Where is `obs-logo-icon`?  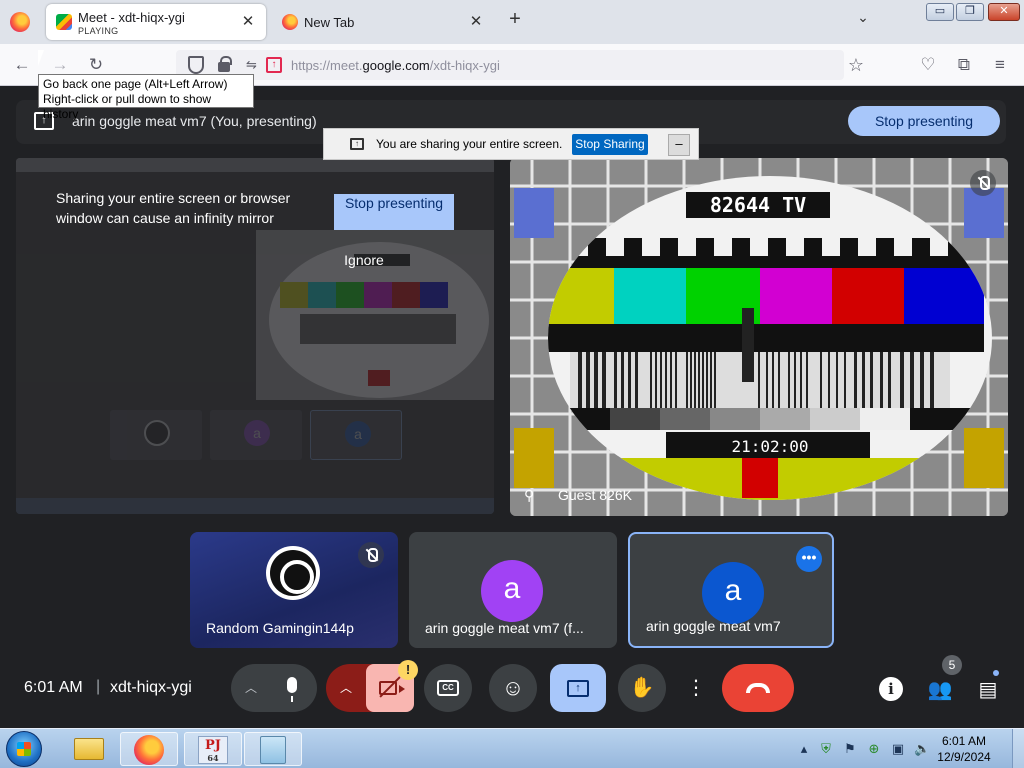
obs-logo-icon is located at coordinates (293, 573).